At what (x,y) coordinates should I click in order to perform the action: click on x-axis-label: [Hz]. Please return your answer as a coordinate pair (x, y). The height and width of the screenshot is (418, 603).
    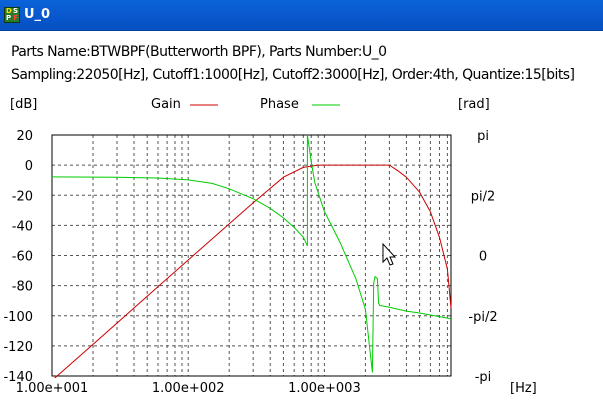
    Looking at the image, I should click on (523, 388).